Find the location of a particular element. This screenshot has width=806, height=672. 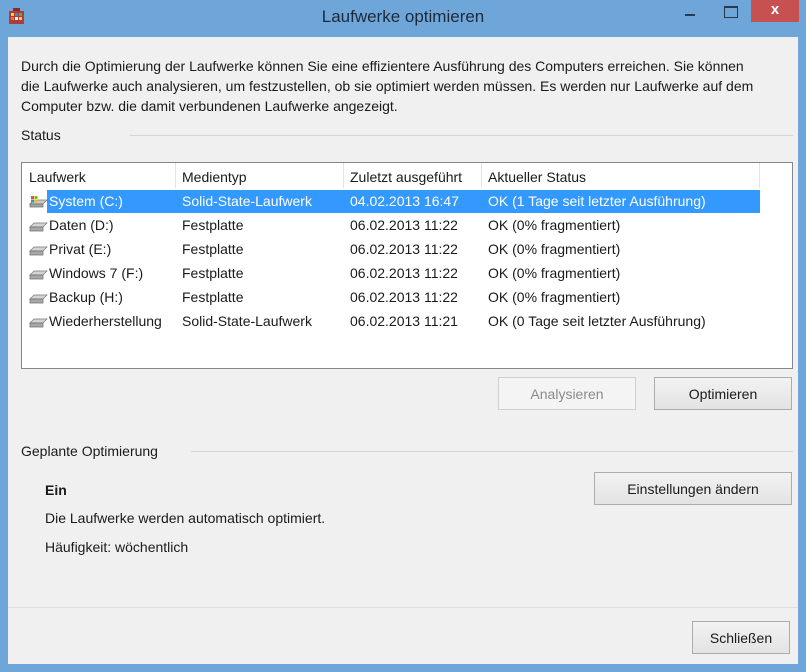

schedule-frequency: Häufigkeit: wöchentlich is located at coordinates (117, 547).